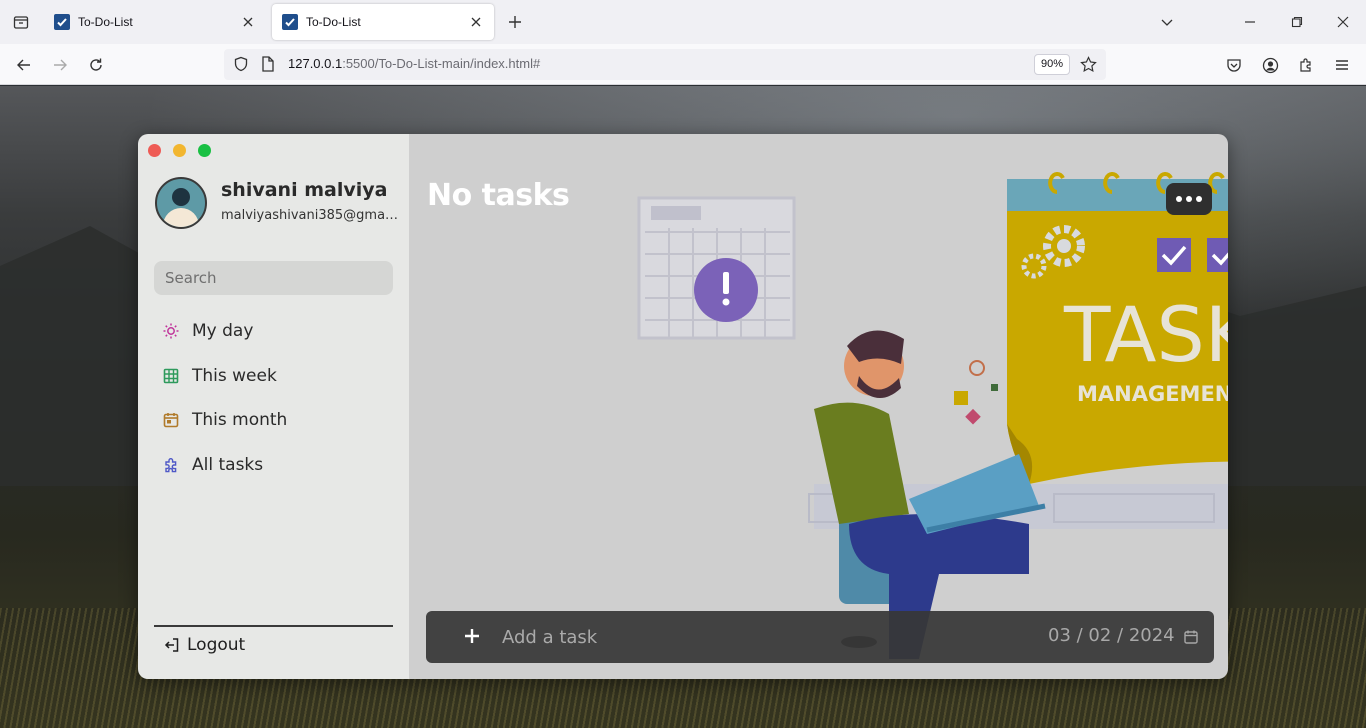 This screenshot has width=1366, height=728. Describe the element at coordinates (1052, 64) in the screenshot. I see `zoom-level-badge: 90%` at that location.